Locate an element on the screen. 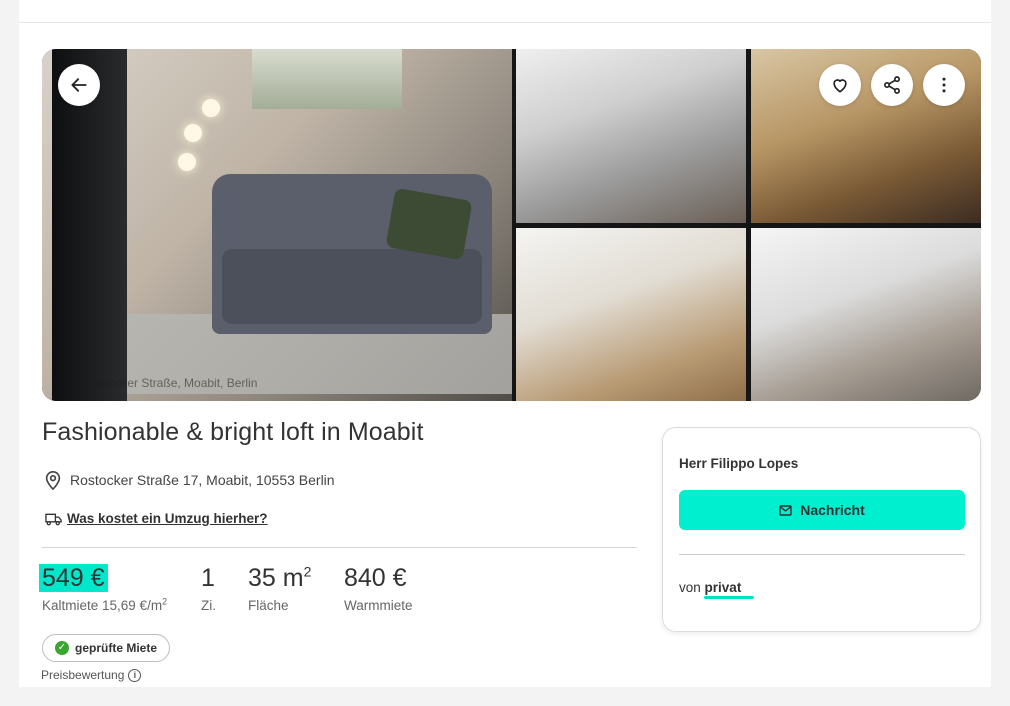  back-button is located at coordinates (79, 85).